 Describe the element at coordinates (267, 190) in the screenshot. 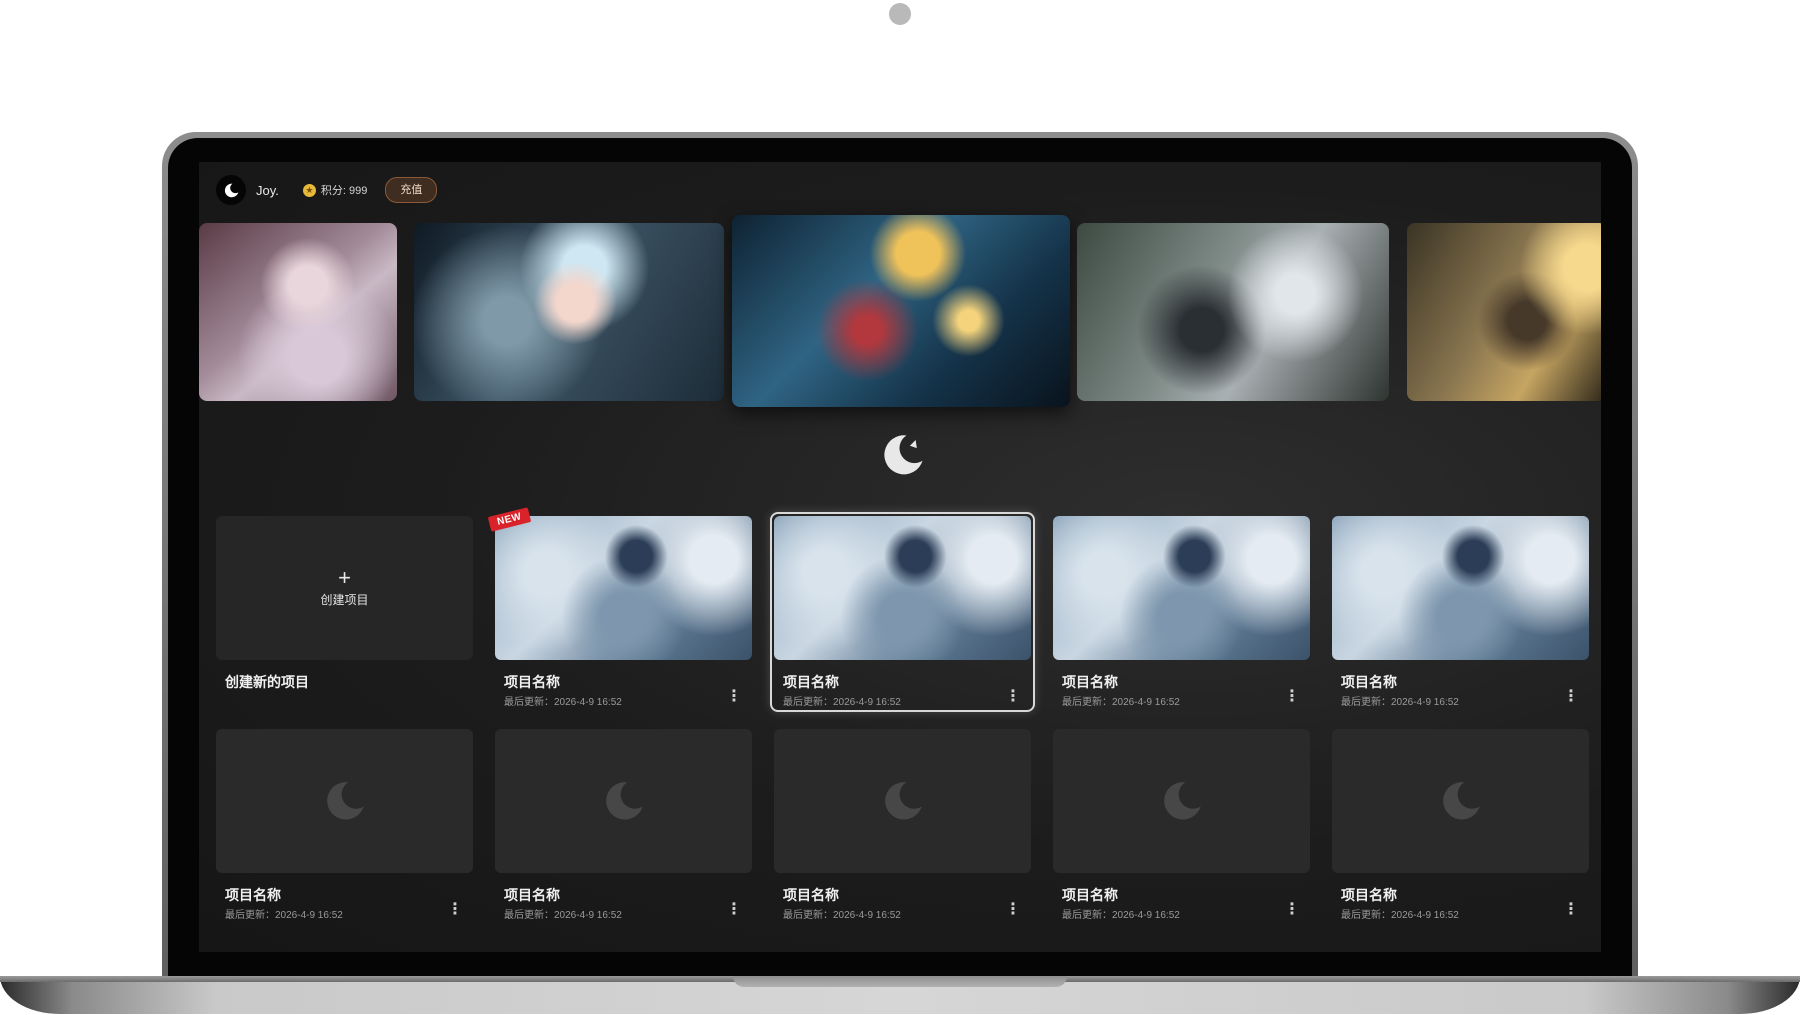

I see `username: Joy.` at that location.